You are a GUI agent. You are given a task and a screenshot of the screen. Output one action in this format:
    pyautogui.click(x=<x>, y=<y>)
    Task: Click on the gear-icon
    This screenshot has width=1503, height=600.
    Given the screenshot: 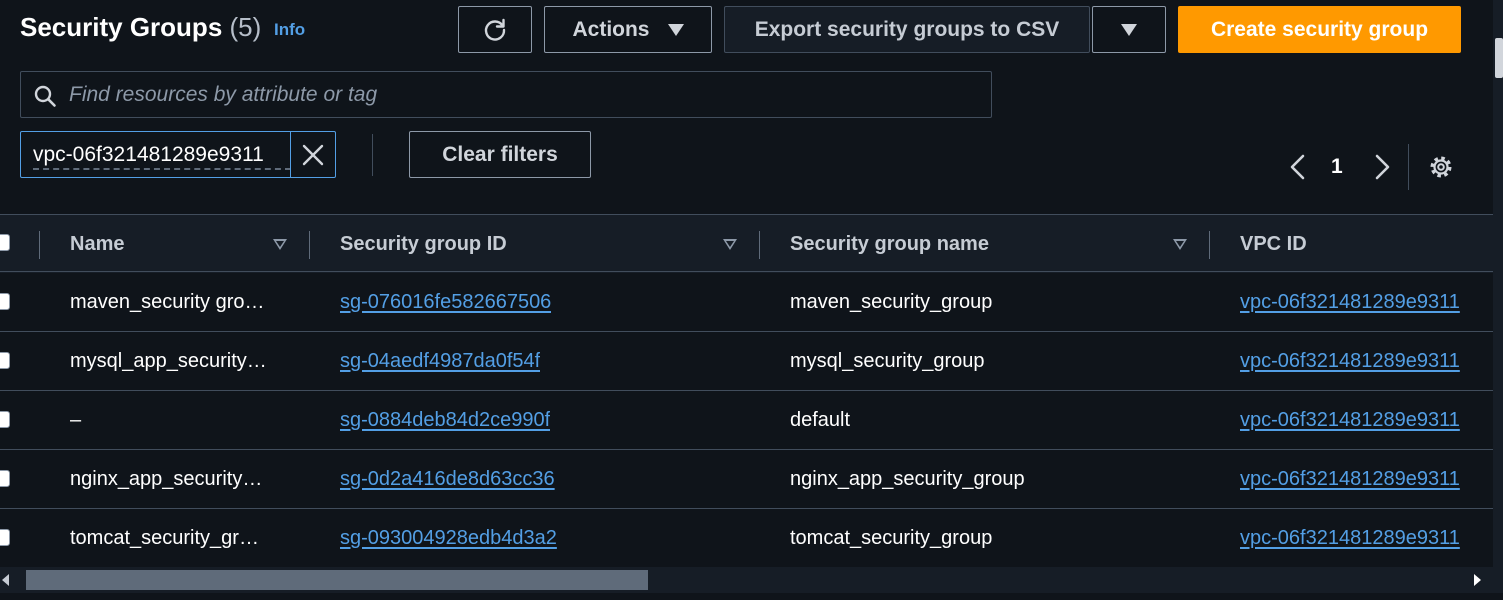 What is the action you would take?
    pyautogui.click(x=1441, y=167)
    